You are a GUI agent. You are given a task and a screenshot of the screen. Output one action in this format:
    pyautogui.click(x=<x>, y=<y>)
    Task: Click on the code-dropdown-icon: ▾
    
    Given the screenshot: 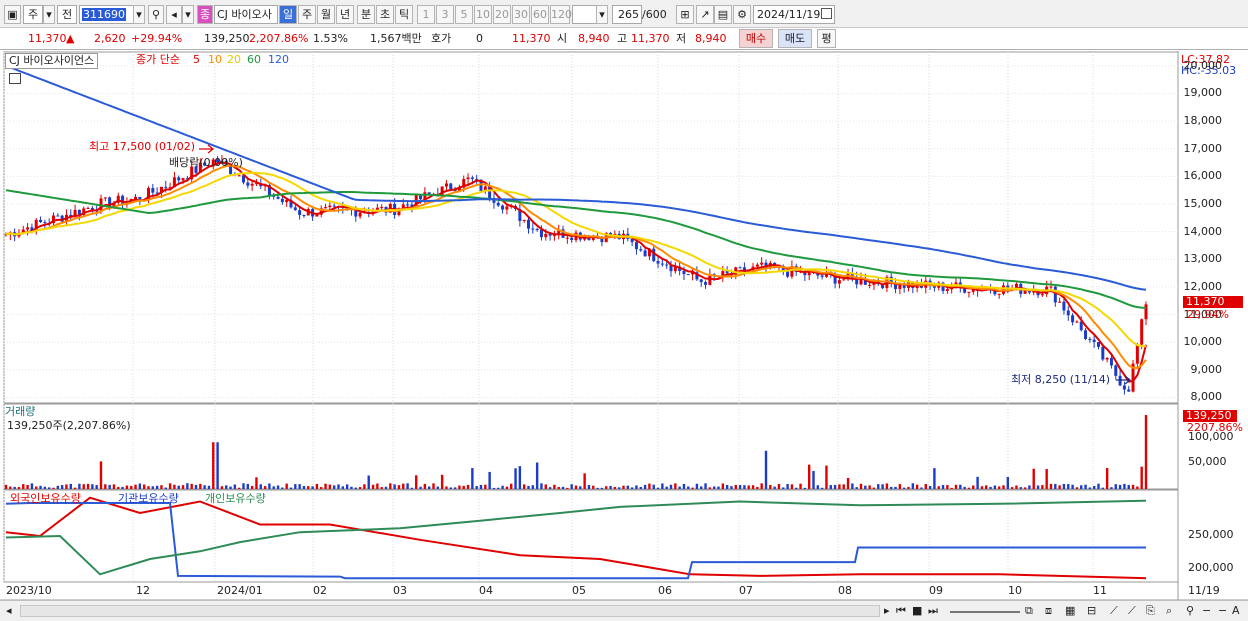 What is the action you would take?
    pyautogui.click(x=139, y=14)
    